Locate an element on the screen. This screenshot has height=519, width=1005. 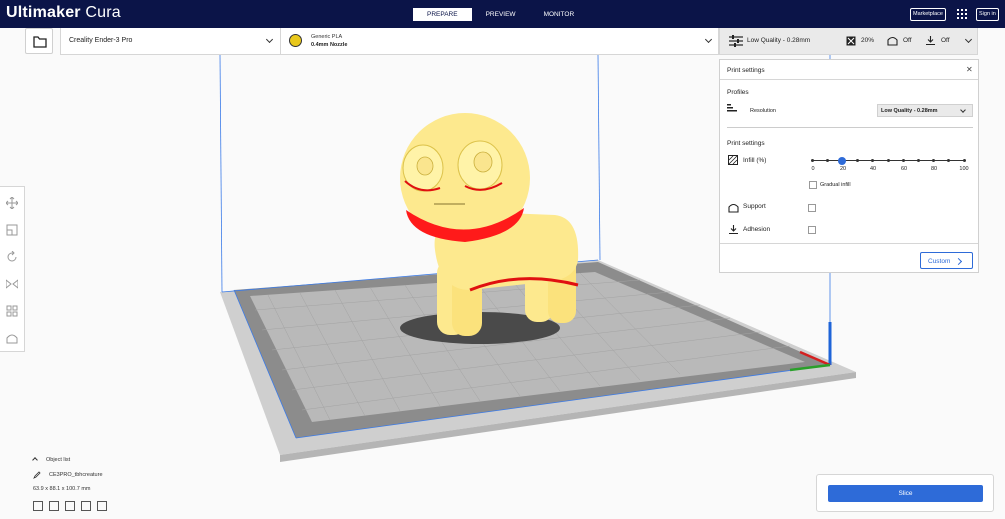
adhesion-summary: Off is located at coordinates (945, 40).